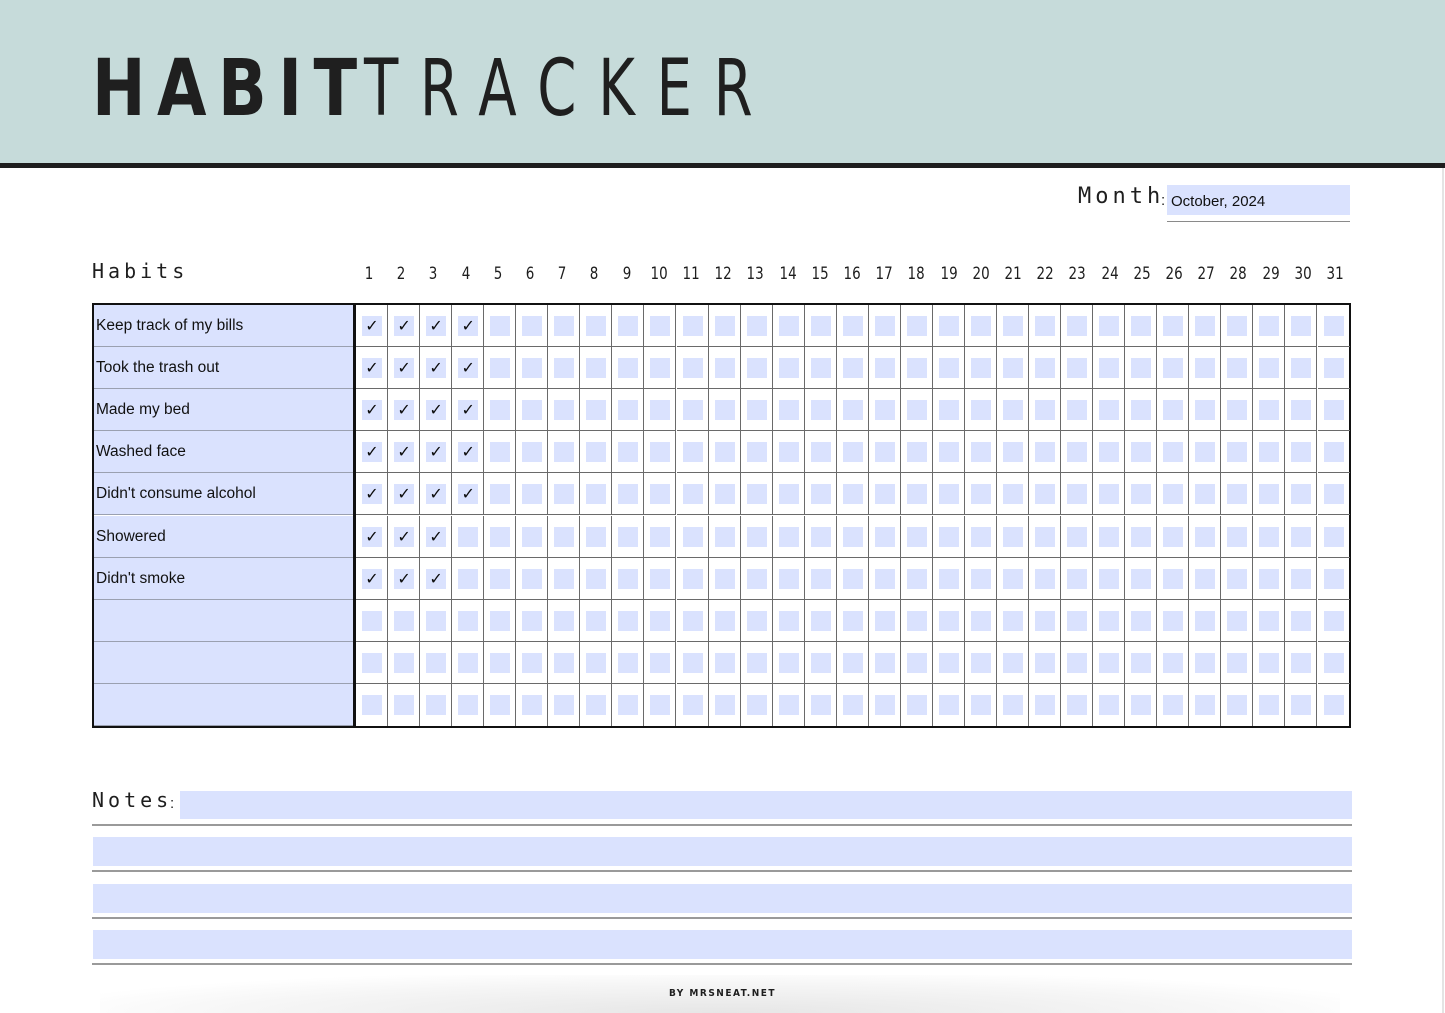  I want to click on habit-name-field: Didn't consume alcohol, so click(223, 494).